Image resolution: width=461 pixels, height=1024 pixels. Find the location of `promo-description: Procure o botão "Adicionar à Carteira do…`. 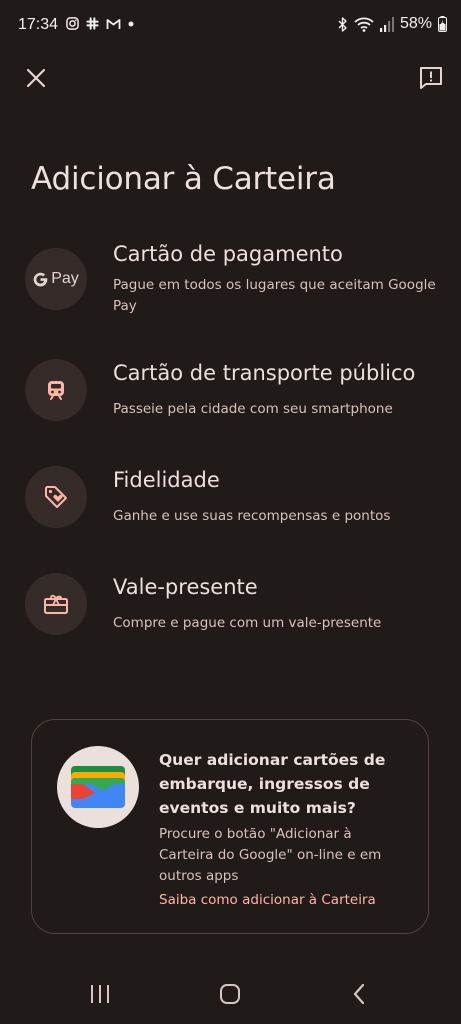

promo-description: Procure o botão "Adicionar à Carteira do… is located at coordinates (270, 855).